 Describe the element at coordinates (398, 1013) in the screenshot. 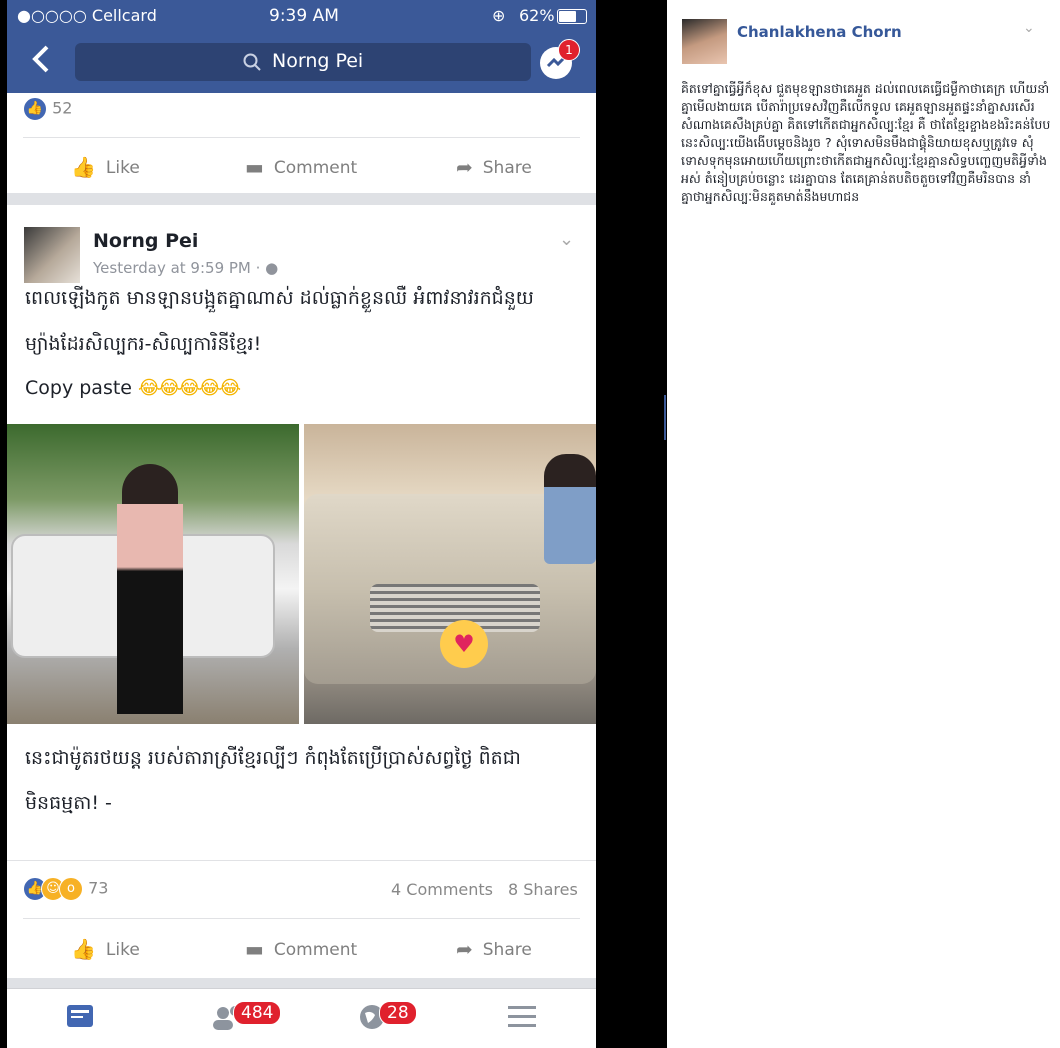

I see `notifications-badge: 28` at that location.